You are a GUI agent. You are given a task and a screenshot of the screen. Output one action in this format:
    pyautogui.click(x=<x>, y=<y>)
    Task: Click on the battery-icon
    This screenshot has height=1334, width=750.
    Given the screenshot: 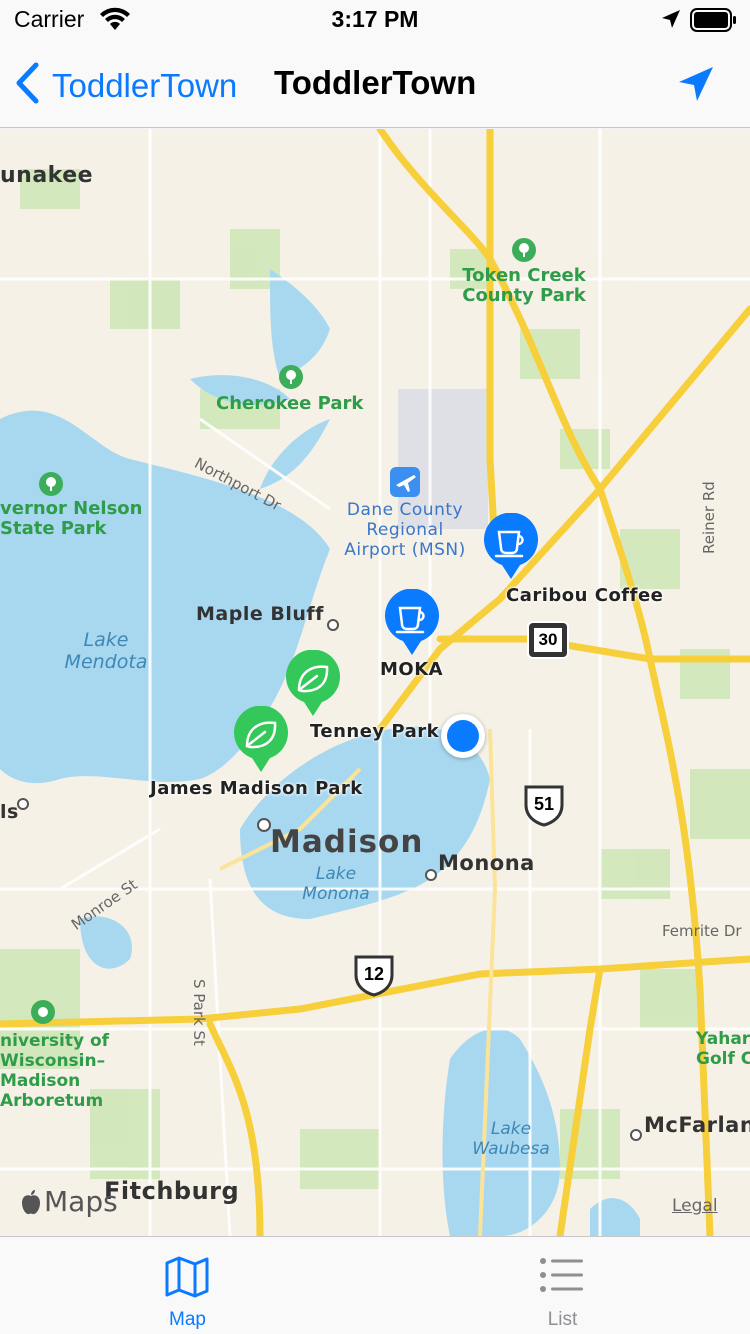 What is the action you would take?
    pyautogui.click(x=714, y=22)
    